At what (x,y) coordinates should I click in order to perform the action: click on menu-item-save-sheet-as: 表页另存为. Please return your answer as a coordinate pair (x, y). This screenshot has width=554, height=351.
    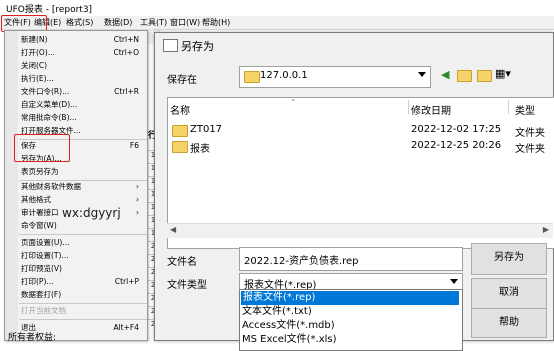
    Looking at the image, I should click on (81, 171).